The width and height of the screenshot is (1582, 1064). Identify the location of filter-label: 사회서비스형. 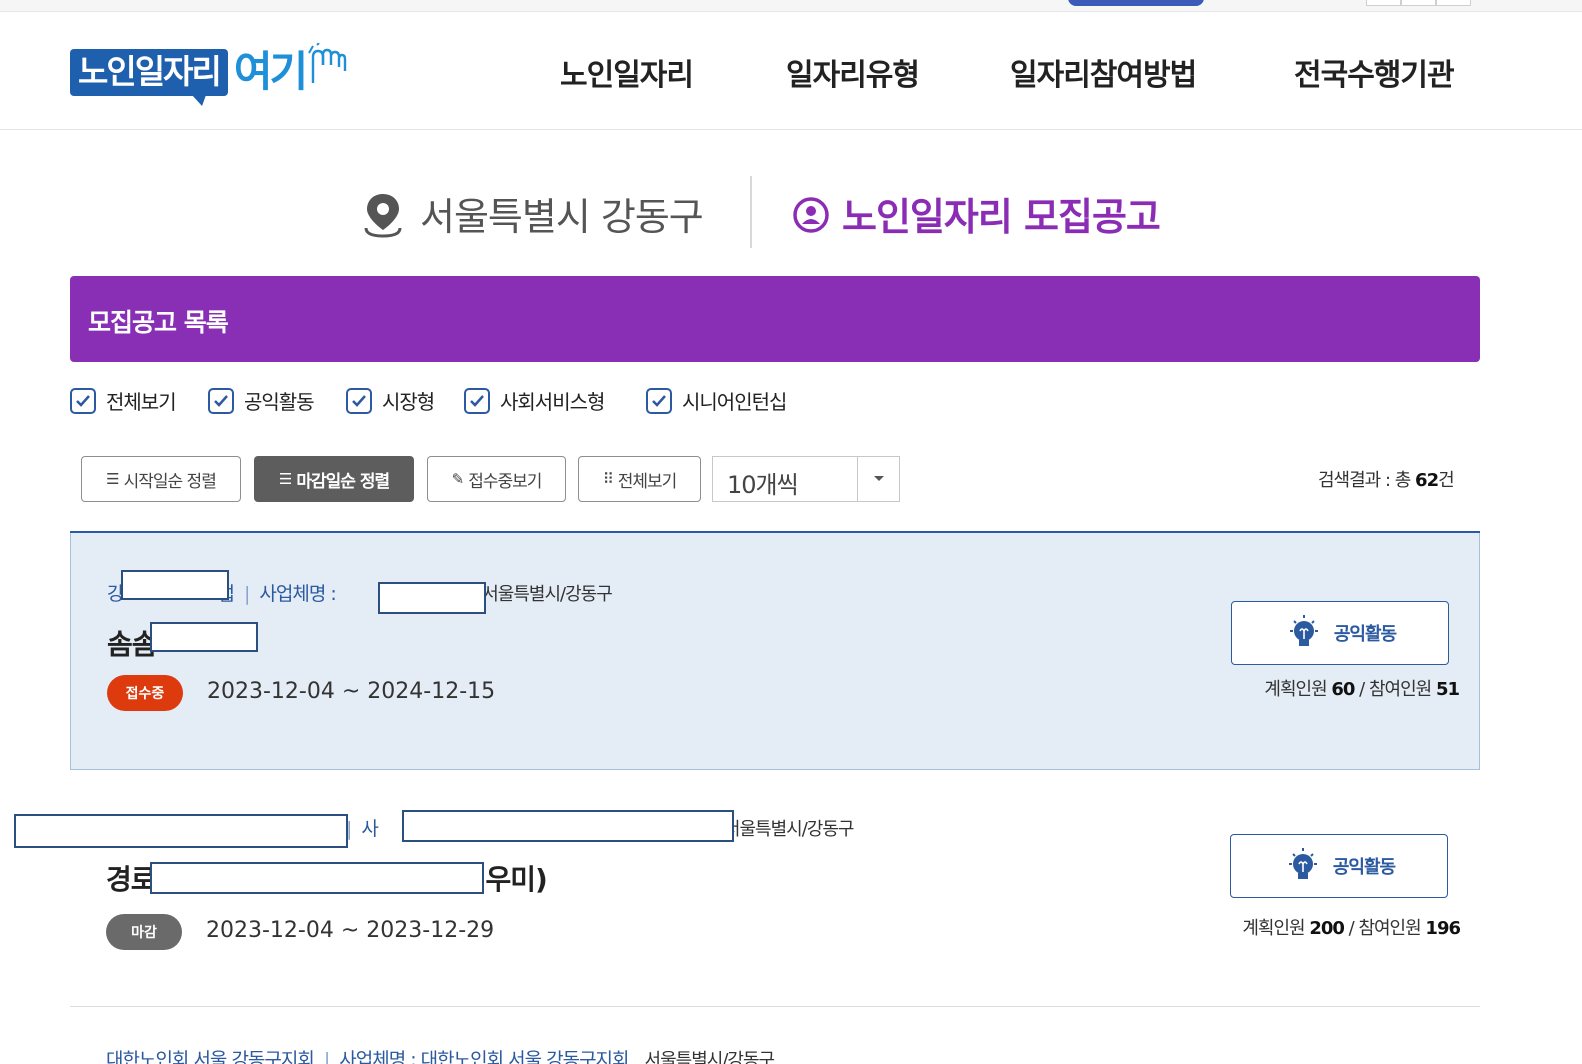
(552, 402).